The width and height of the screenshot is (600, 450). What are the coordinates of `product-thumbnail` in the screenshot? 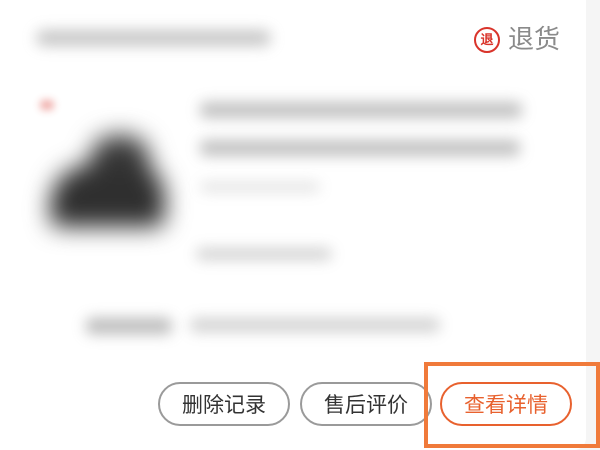 It's located at (100, 180).